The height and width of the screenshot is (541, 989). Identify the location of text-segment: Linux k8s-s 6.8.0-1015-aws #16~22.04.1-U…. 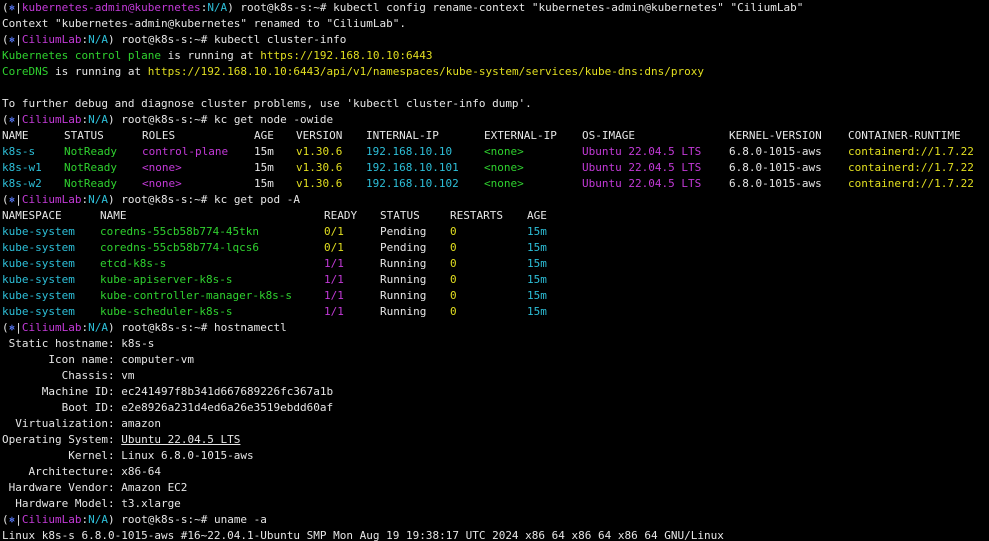
(363, 535).